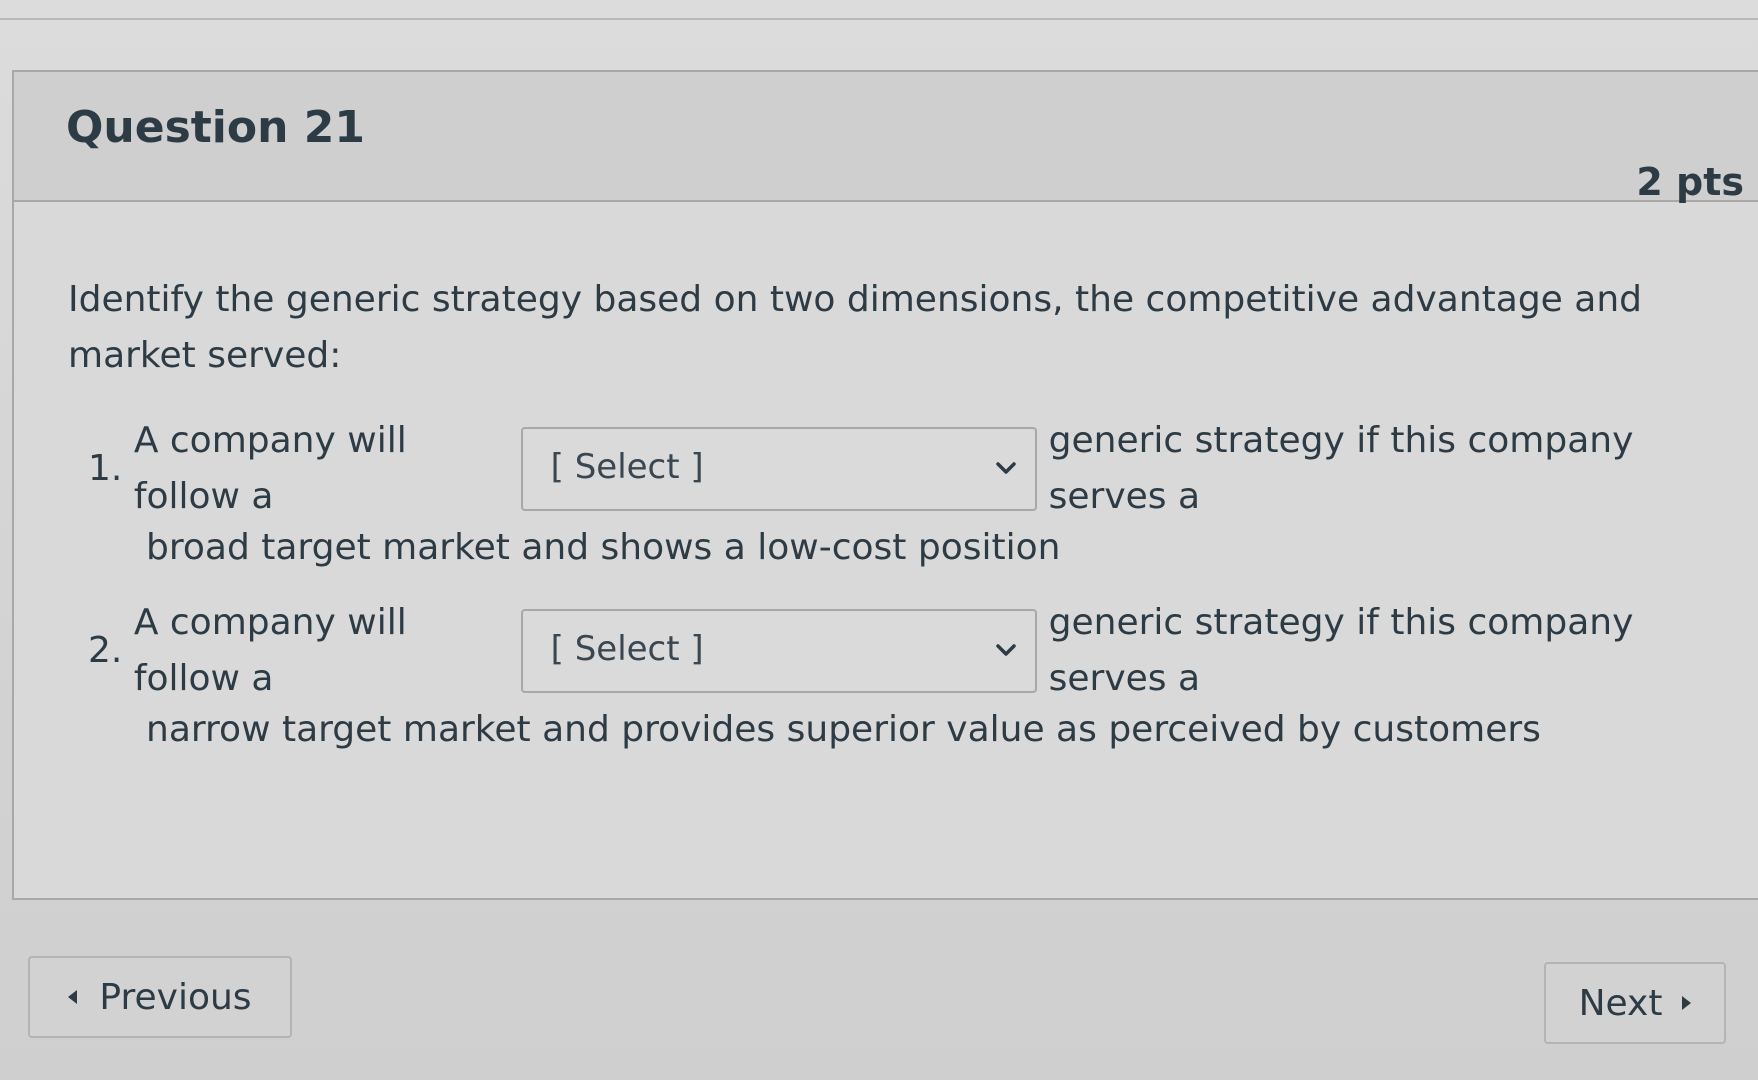  I want to click on previous-button: Previous, so click(160, 997).